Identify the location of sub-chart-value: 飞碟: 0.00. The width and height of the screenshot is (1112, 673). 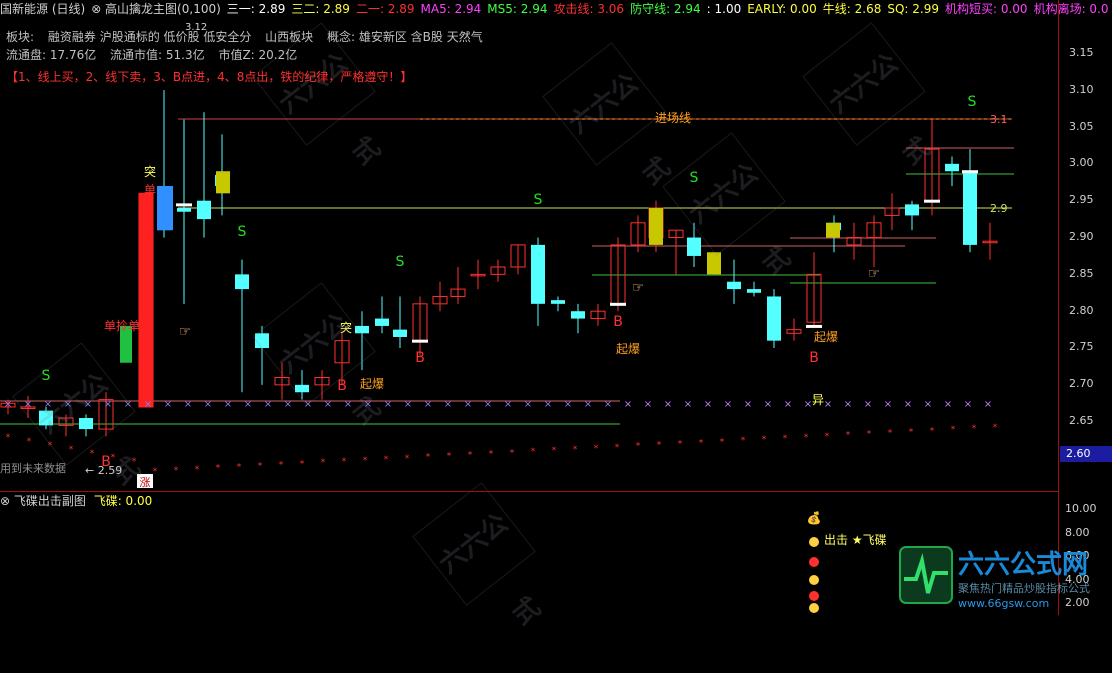
(123, 501).